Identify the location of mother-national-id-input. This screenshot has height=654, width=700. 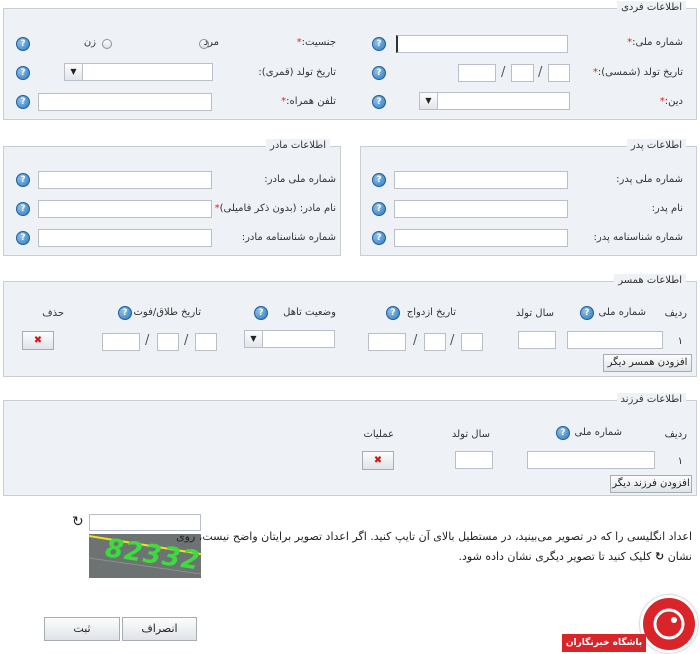
(125, 180).